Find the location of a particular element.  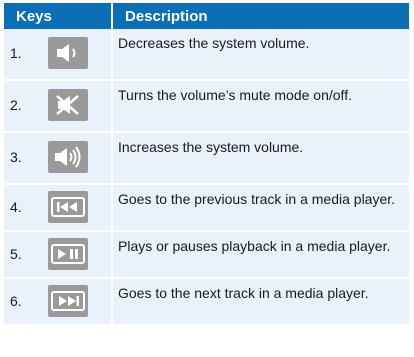

play-pause-icon is located at coordinates (68, 254).